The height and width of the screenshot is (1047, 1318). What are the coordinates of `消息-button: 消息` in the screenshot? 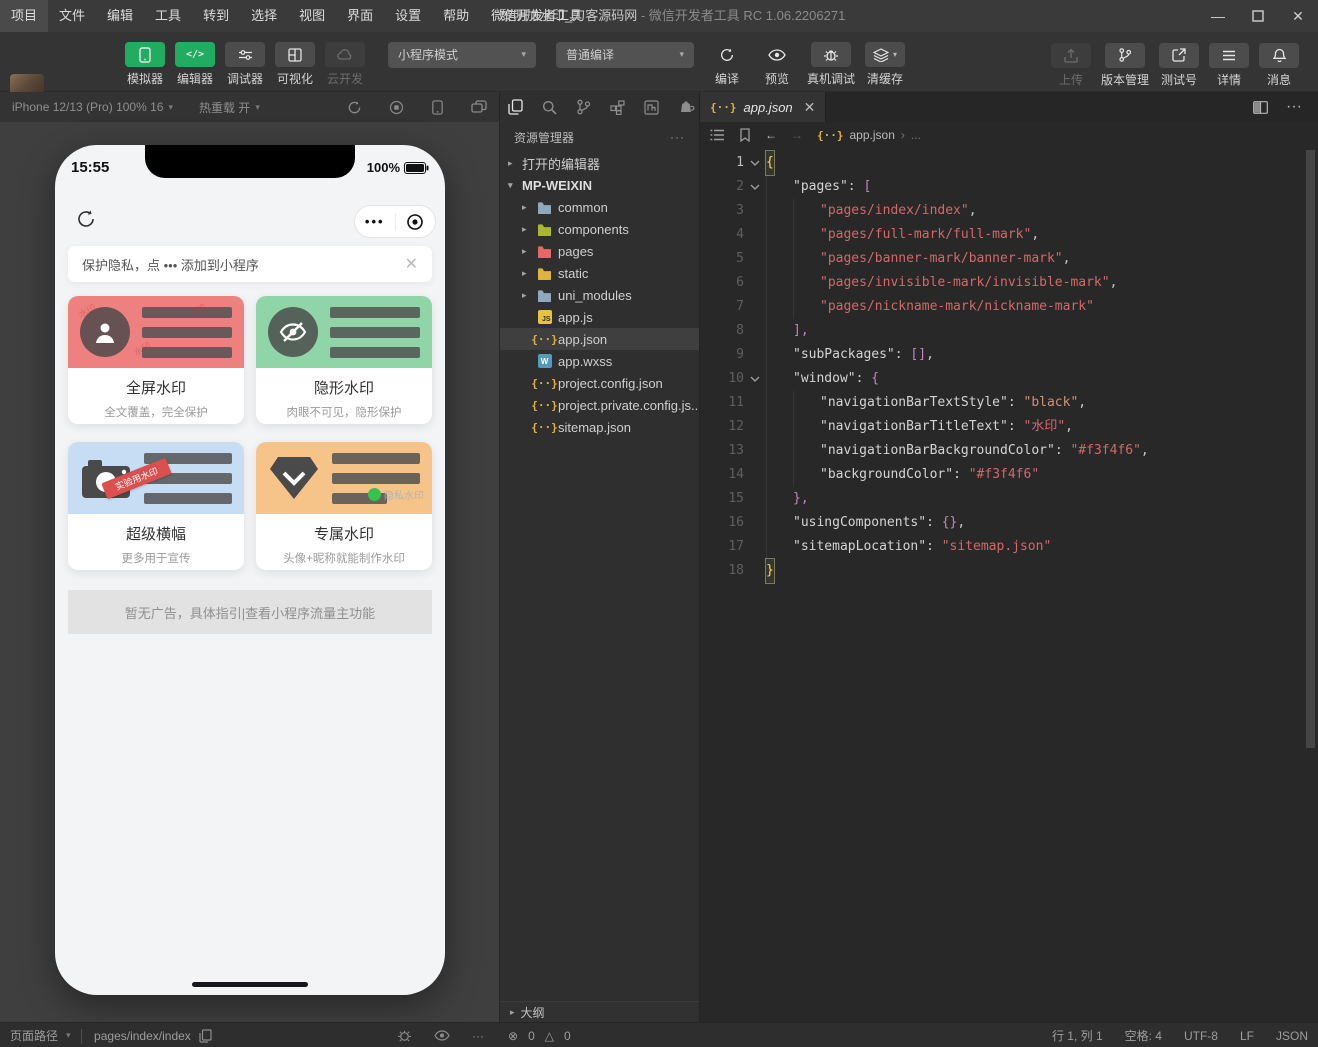 It's located at (1279, 65).